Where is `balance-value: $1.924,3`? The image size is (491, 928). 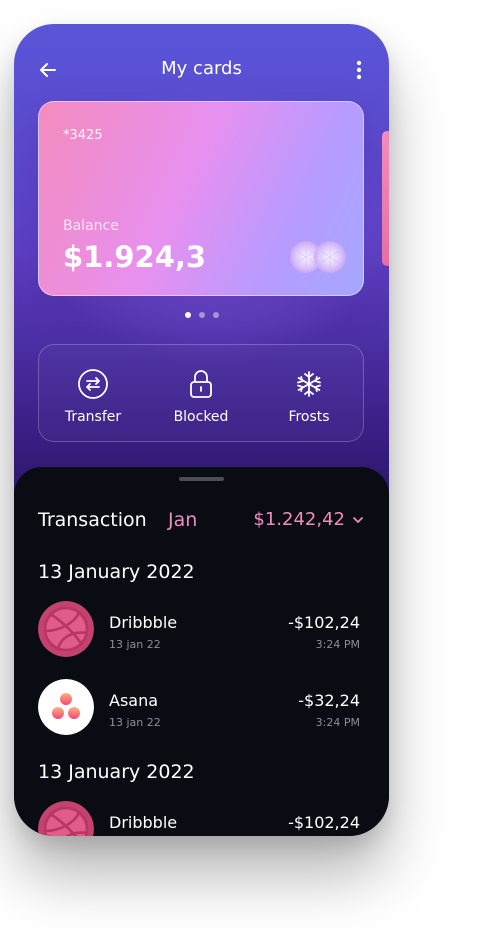 balance-value: $1.924,3 is located at coordinates (135, 257).